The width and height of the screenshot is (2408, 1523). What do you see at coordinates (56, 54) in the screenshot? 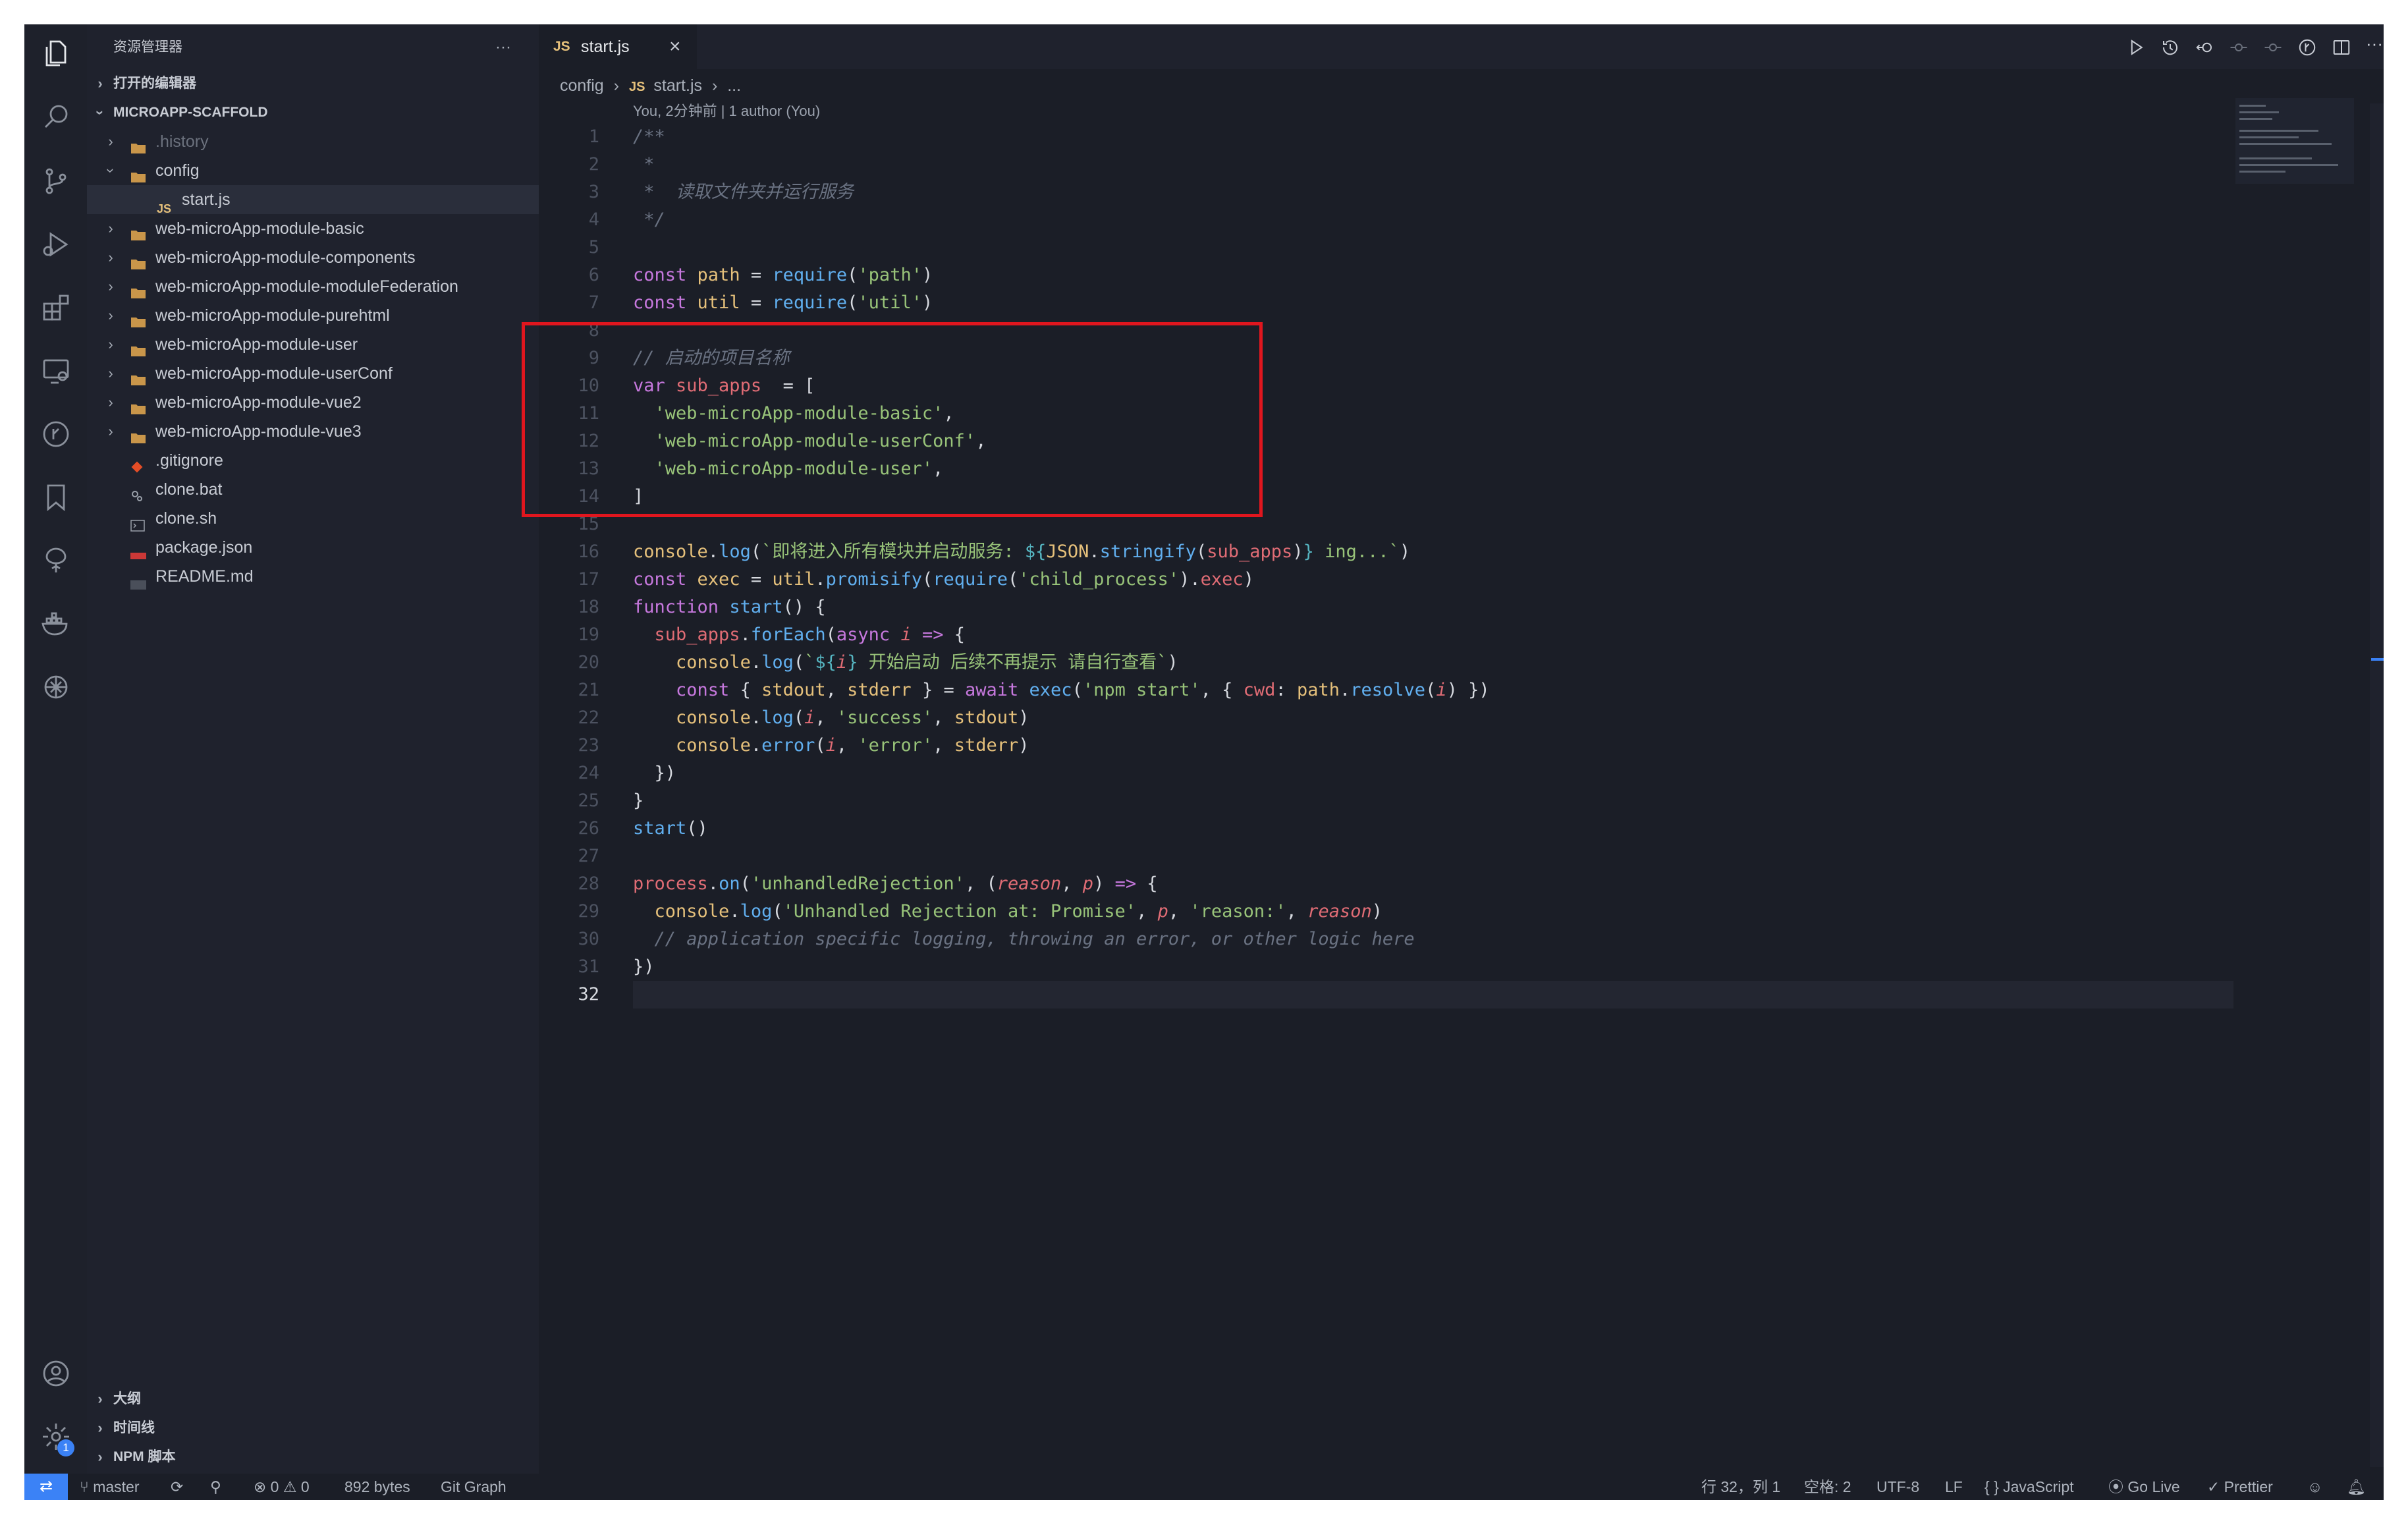
I see `explorer-icon` at bounding box center [56, 54].